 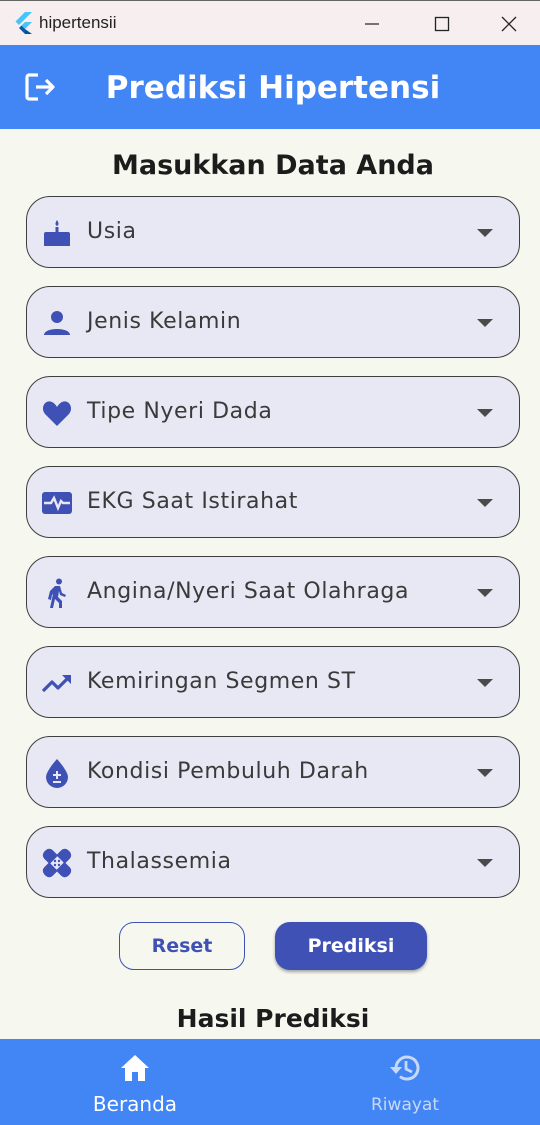 What do you see at coordinates (57, 323) in the screenshot?
I see `person-icon` at bounding box center [57, 323].